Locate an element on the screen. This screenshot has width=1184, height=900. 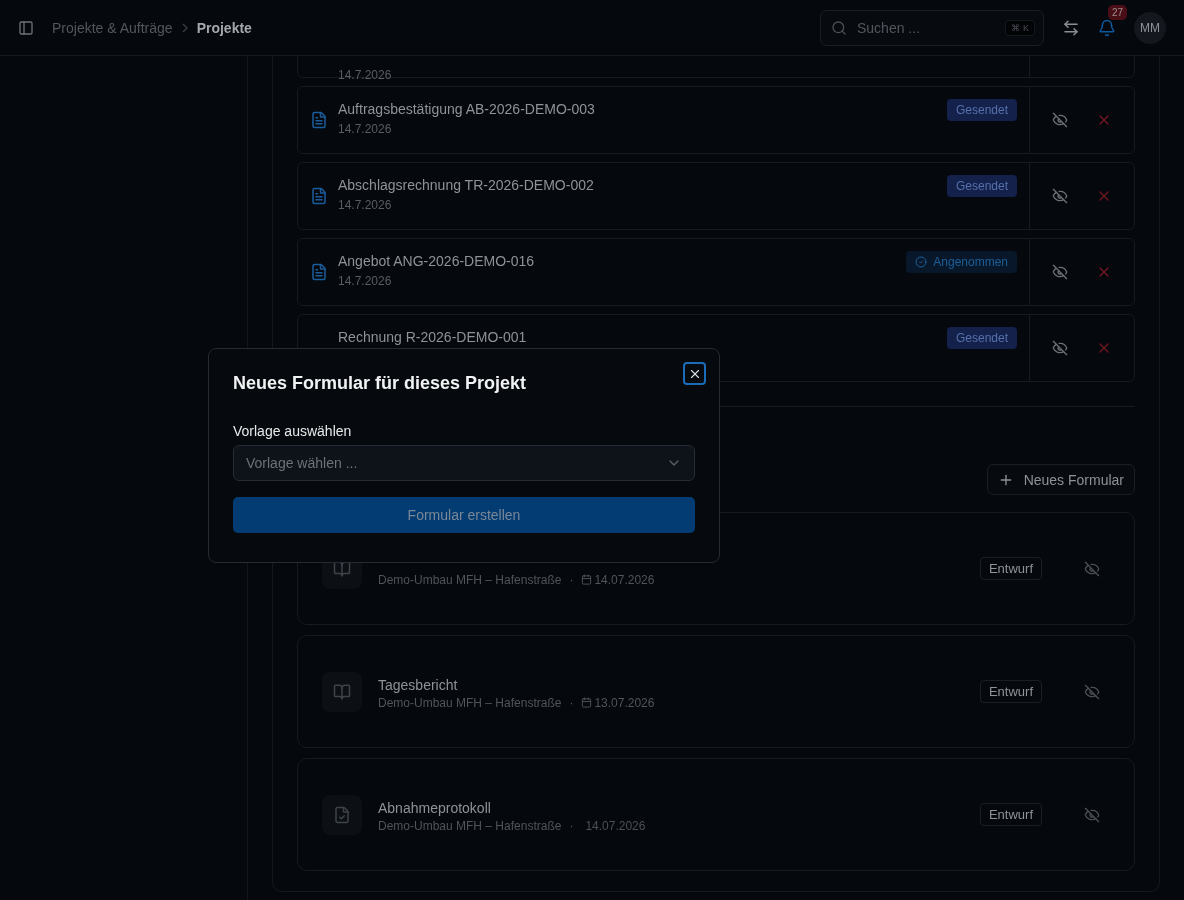
form-title: Abnahmeprotokoll is located at coordinates (435, 807).